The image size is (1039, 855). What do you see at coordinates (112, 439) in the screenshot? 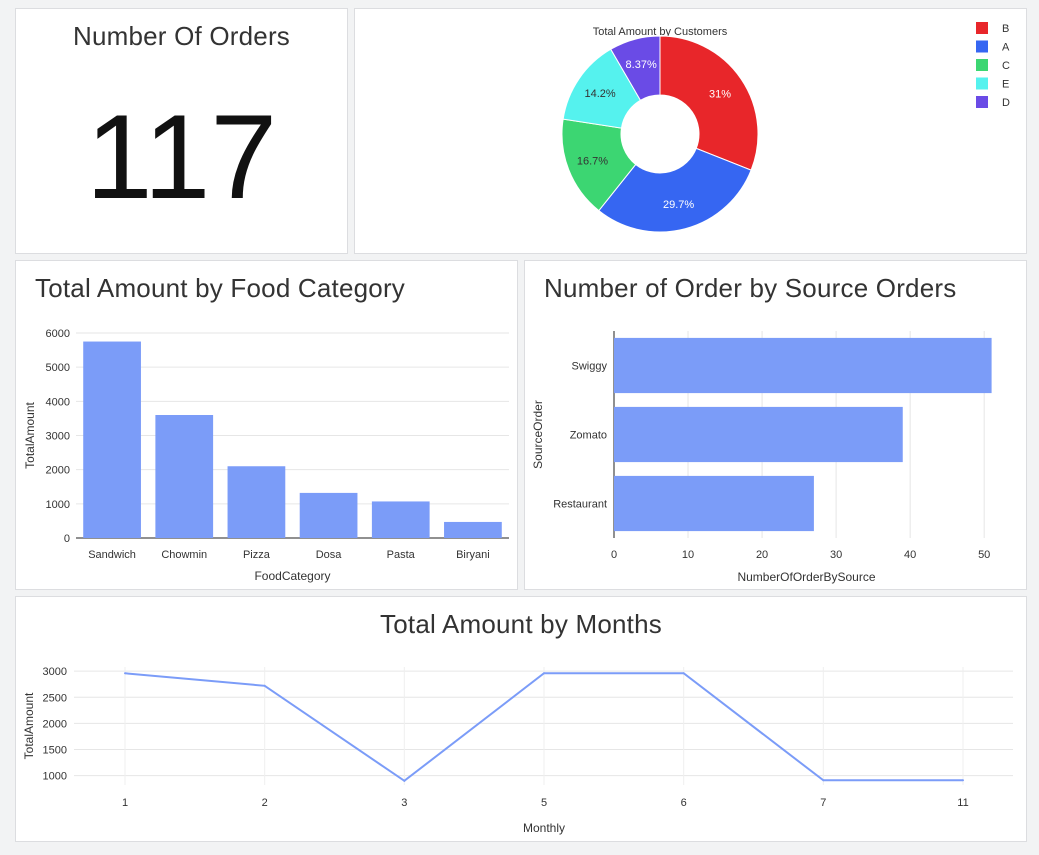
I see `food-bar-sandwich` at bounding box center [112, 439].